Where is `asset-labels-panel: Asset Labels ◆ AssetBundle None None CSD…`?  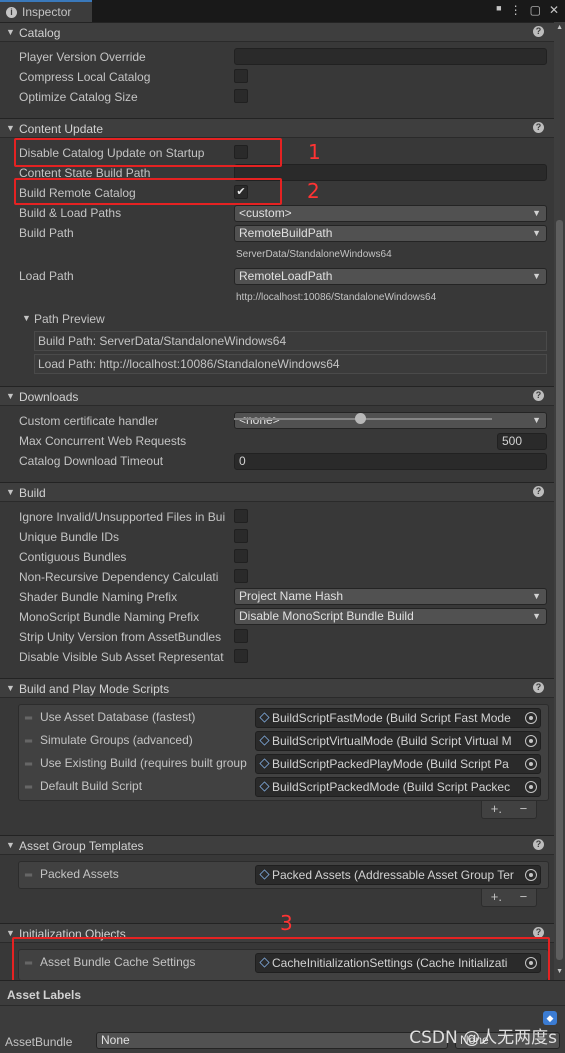 asset-labels-panel: Asset Labels ◆ AssetBundle None None CSD… is located at coordinates (282, 1016).